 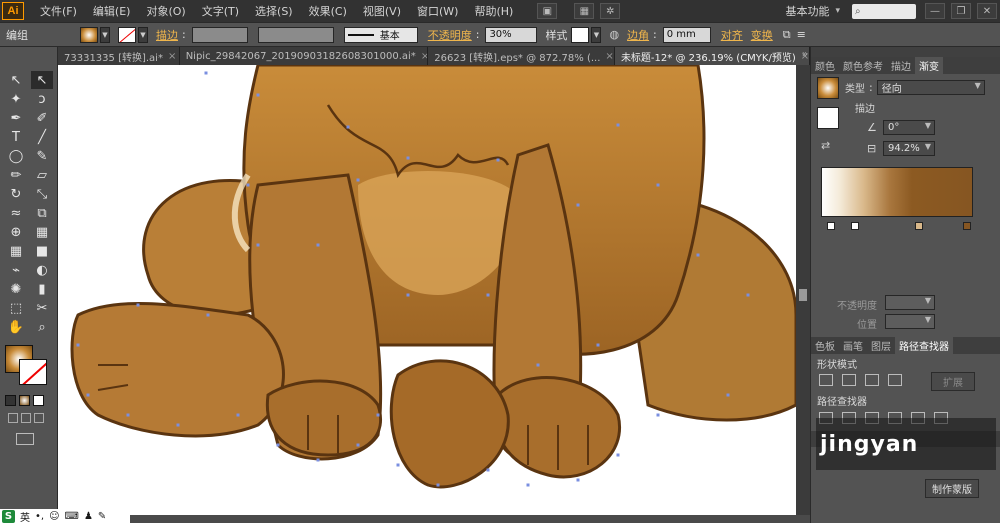 What do you see at coordinates (732, 35) in the screenshot?
I see `align-link: 对齐` at bounding box center [732, 35].